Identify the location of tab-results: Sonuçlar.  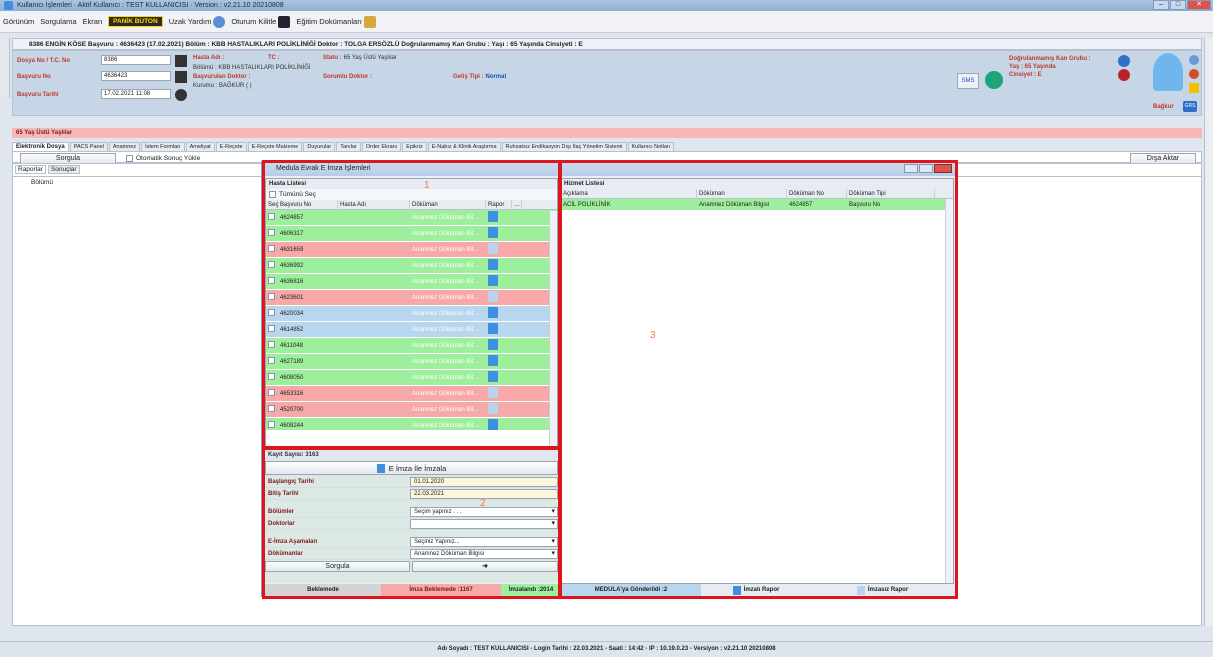
(63, 169).